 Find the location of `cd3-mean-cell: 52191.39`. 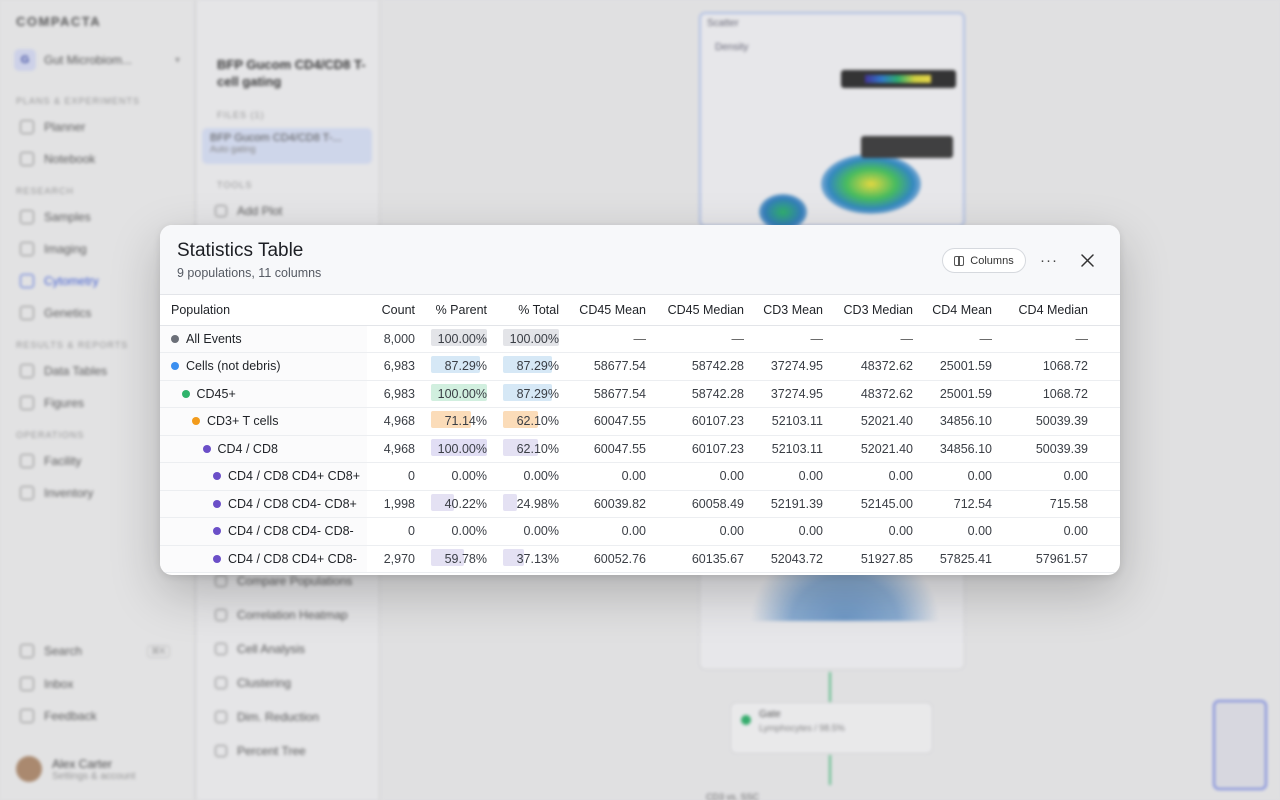

cd3-mean-cell: 52191.39 is located at coordinates (791, 504).